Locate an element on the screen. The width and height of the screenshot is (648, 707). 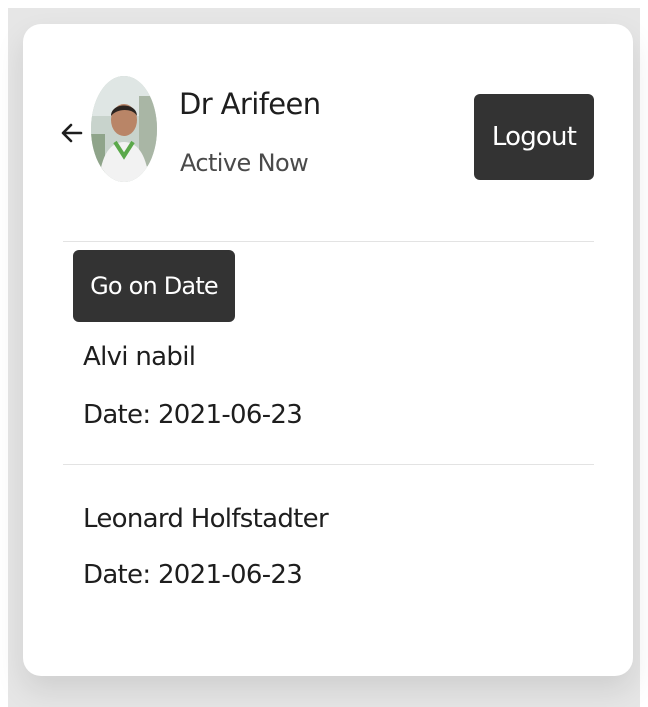
entry-name: Alvi nabil is located at coordinates (139, 357).